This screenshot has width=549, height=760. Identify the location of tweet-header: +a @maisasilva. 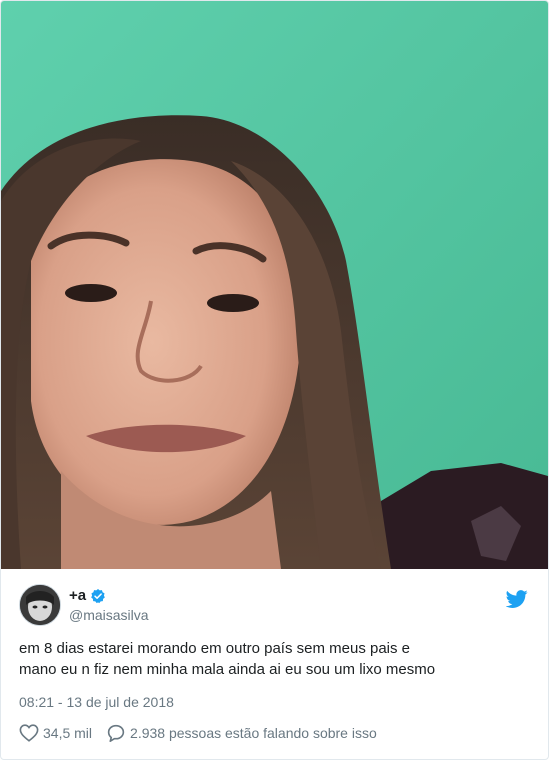
(274, 606).